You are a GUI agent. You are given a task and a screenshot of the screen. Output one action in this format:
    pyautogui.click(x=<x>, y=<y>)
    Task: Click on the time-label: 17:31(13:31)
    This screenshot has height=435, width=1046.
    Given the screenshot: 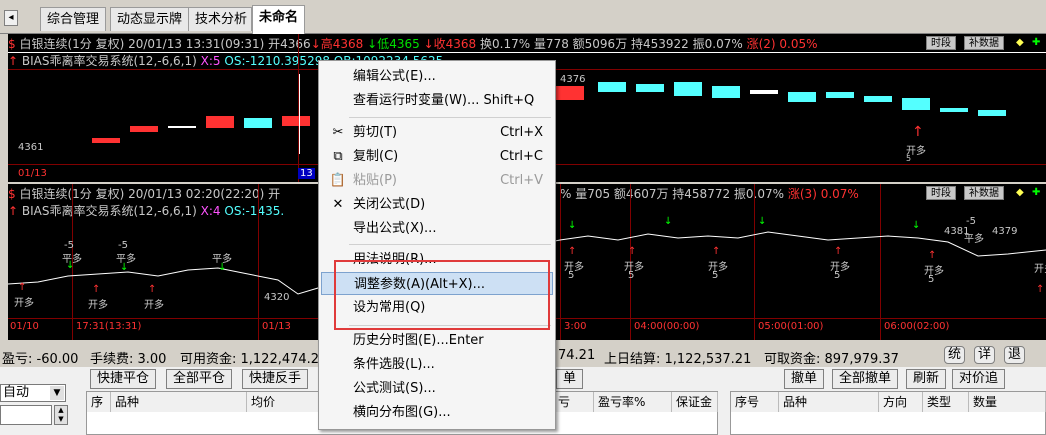 What is the action you would take?
    pyautogui.click(x=109, y=326)
    